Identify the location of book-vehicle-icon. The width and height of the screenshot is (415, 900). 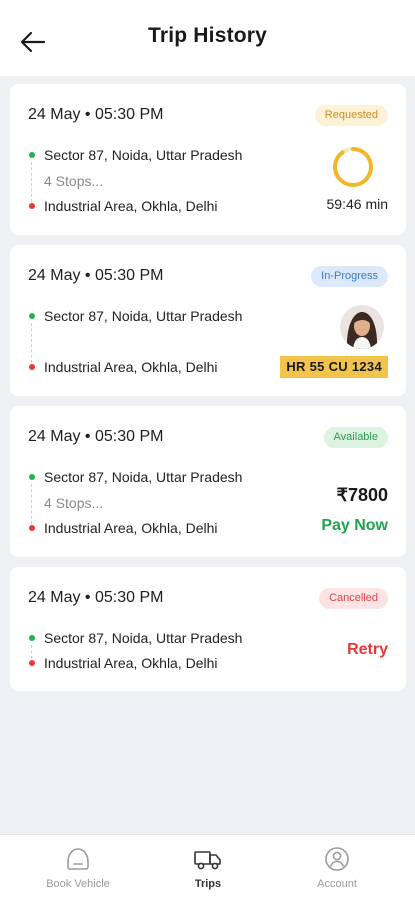
(78, 859).